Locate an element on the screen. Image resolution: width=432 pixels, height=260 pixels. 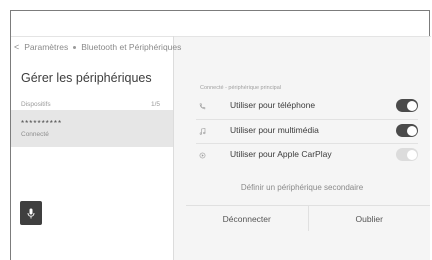
option-phone-label: Utiliser pour téléphone is located at coordinates (273, 105).